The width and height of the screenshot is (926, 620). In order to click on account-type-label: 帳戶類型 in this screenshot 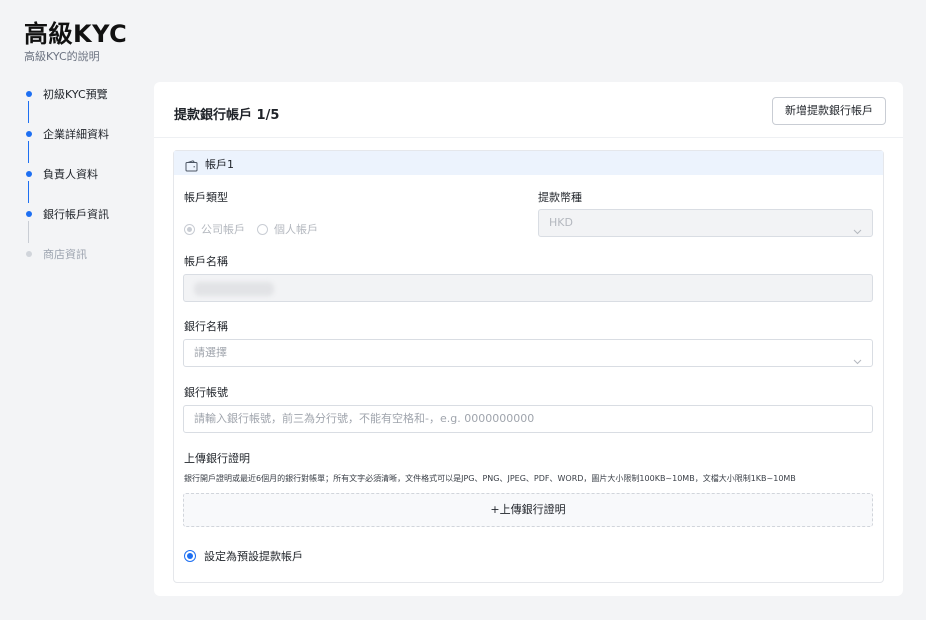, I will do `click(206, 197)`.